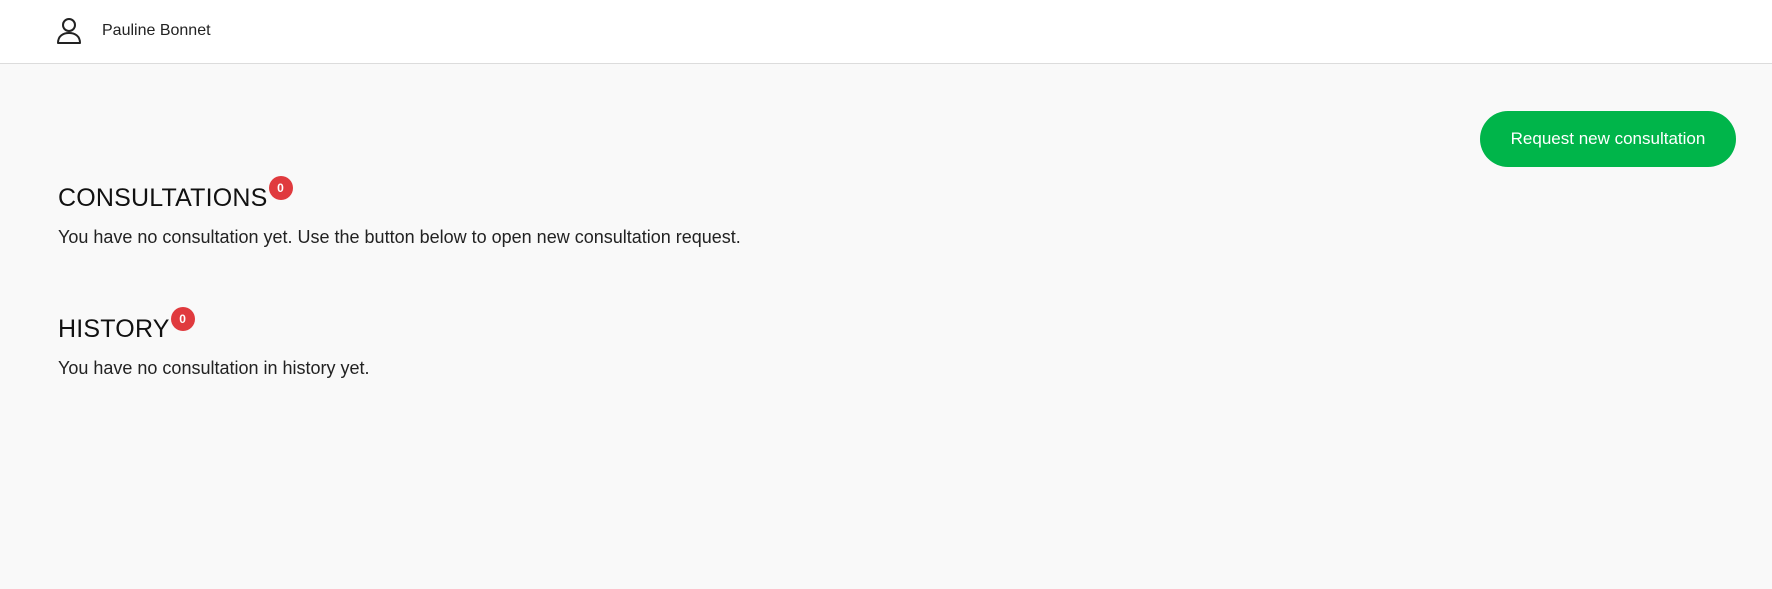  What do you see at coordinates (1608, 139) in the screenshot?
I see `request-new-consultation-button: Request new consultation` at bounding box center [1608, 139].